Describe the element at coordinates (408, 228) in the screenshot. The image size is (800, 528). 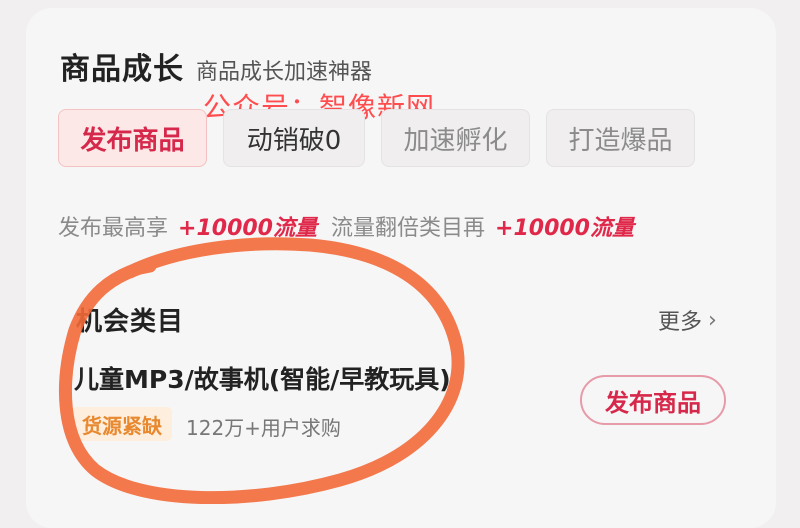
I see `promo-text-2: 流量翻倍类目再` at that location.